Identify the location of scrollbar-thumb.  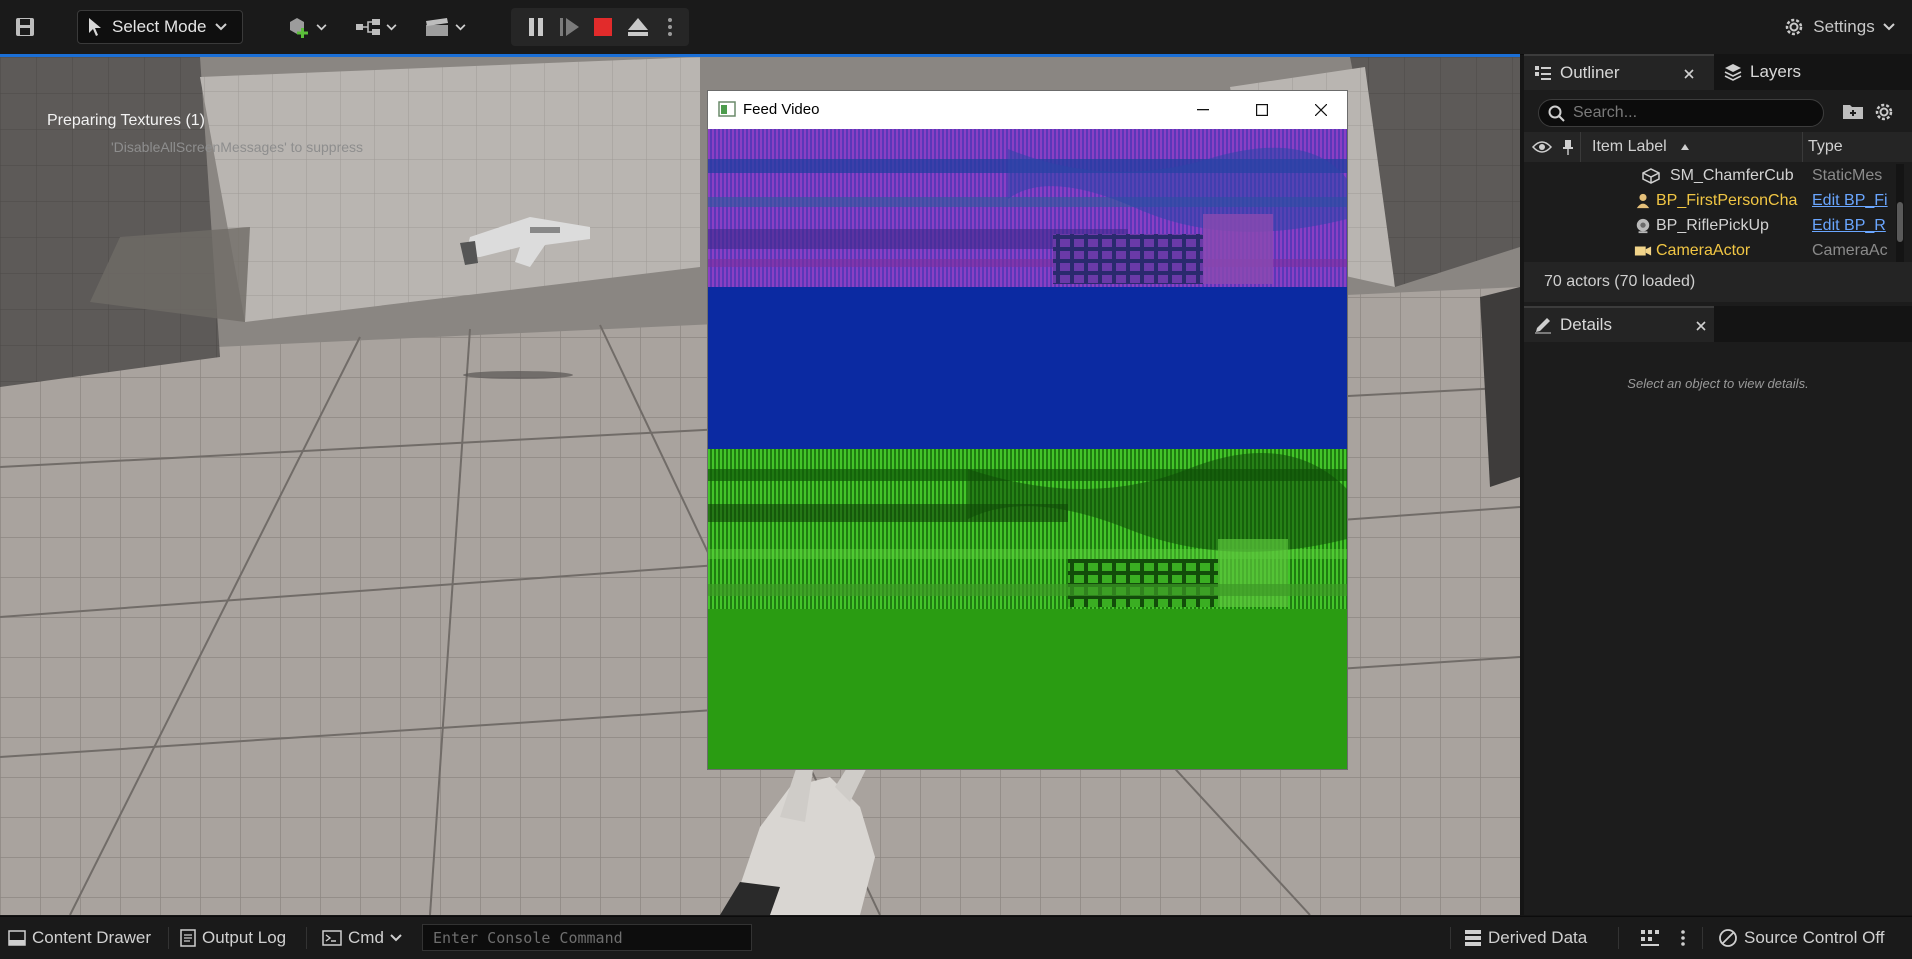
(1900, 222).